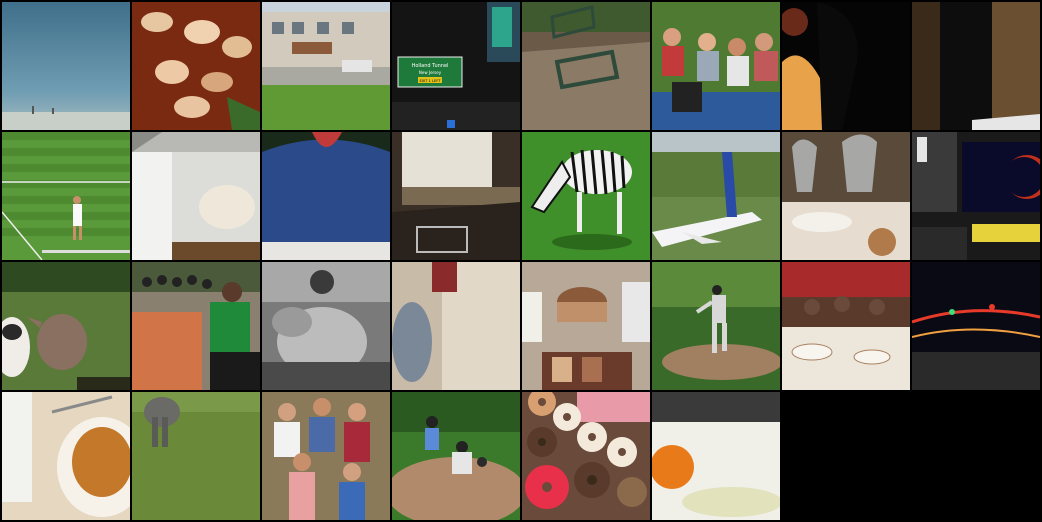 This screenshot has height=522, width=1042. I want to click on tile-pitcher, so click(716, 326).